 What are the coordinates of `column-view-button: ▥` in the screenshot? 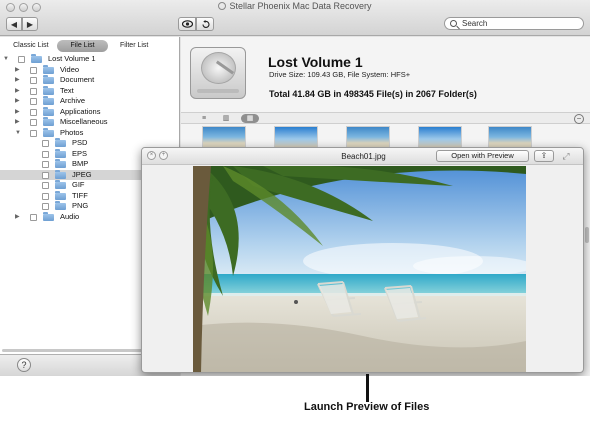 It's located at (226, 118).